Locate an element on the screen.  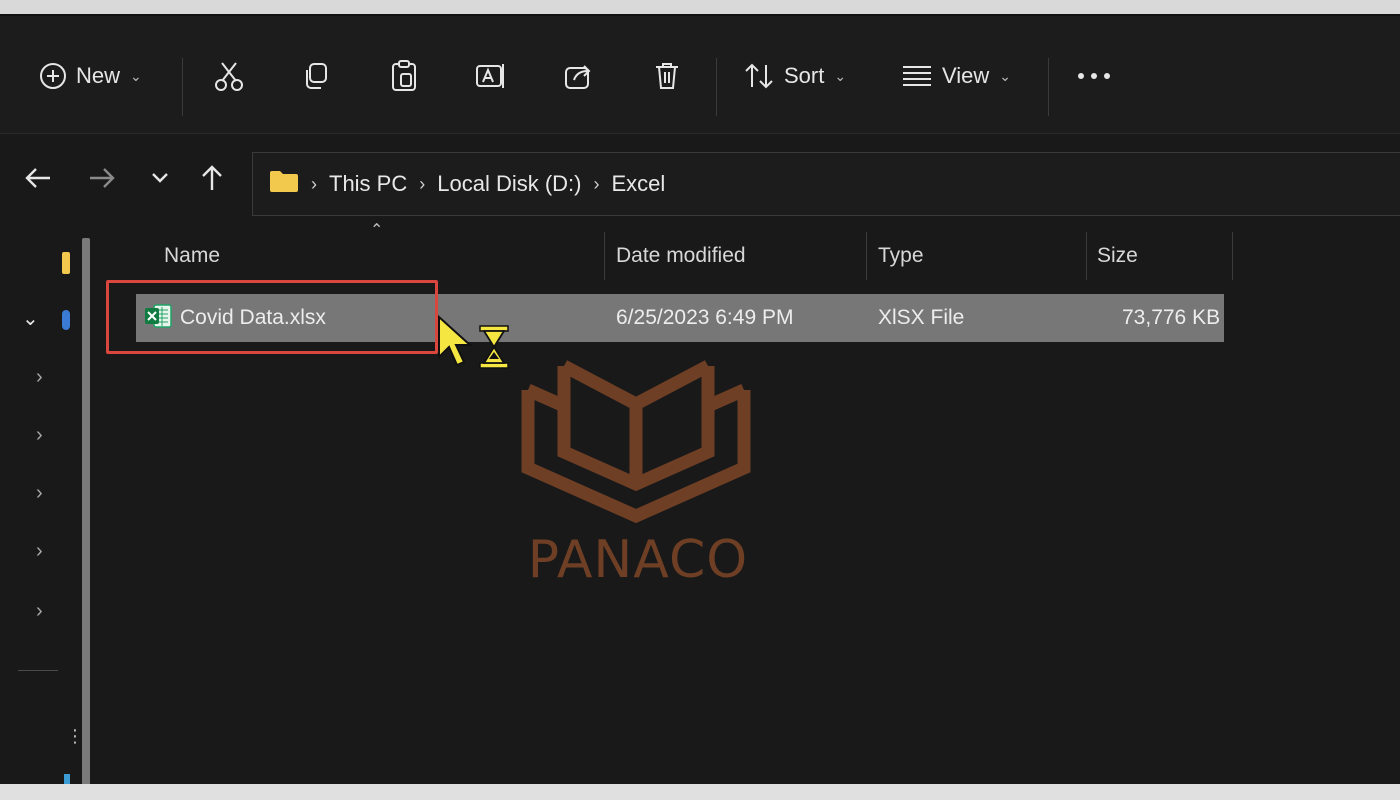
breadcrumb-this-pc: This PC is located at coordinates (368, 184).